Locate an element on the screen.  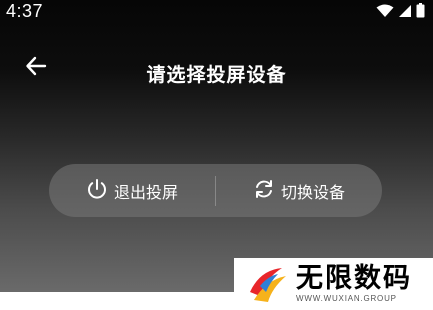
watermark-title: 无限数码 is located at coordinates (354, 278).